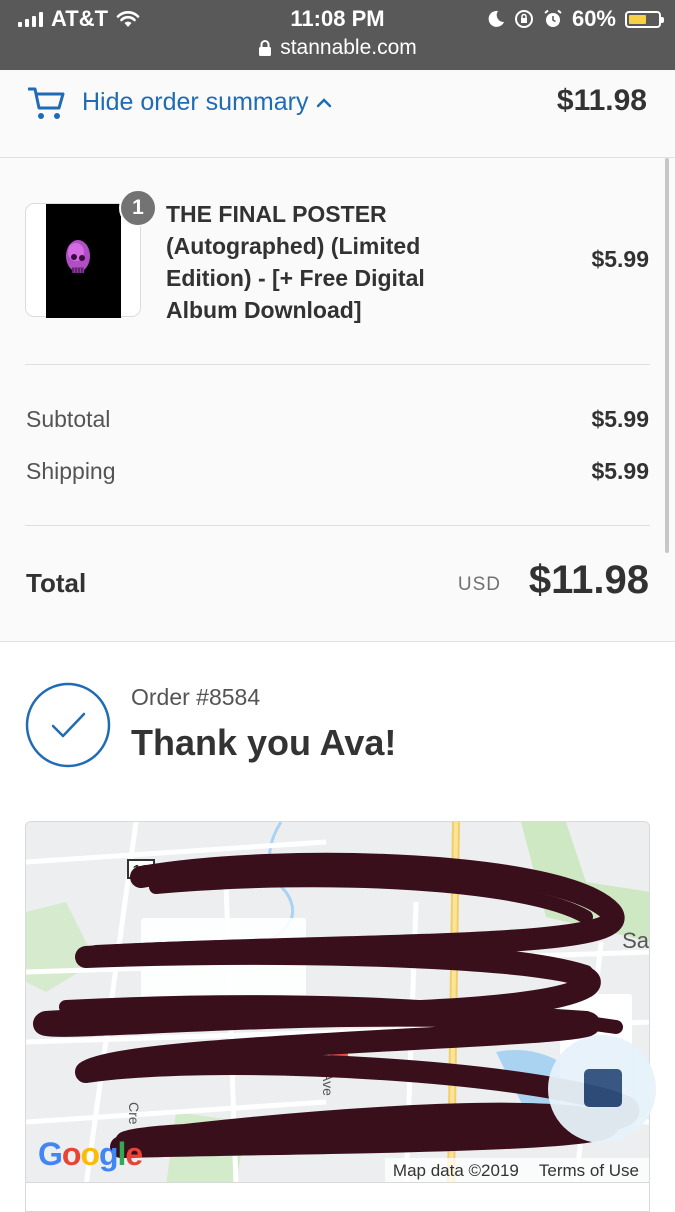 The image size is (675, 1212). Describe the element at coordinates (479, 584) in the screenshot. I see `currency-code: USD` at that location.